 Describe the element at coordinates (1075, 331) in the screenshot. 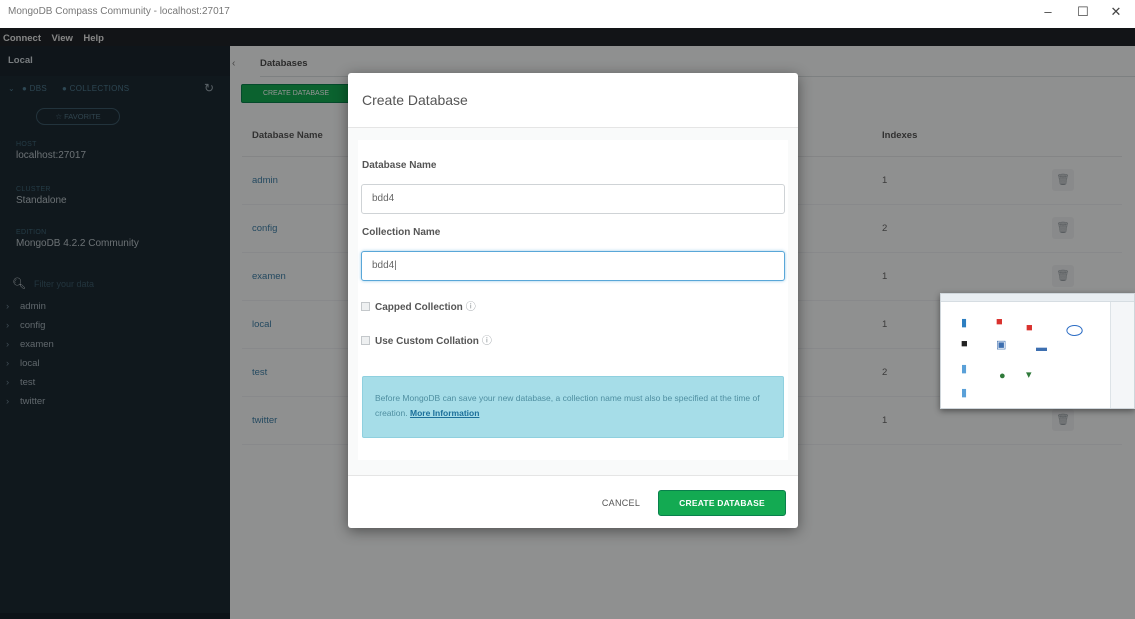

I see `thumb-icon: ⬭` at that location.